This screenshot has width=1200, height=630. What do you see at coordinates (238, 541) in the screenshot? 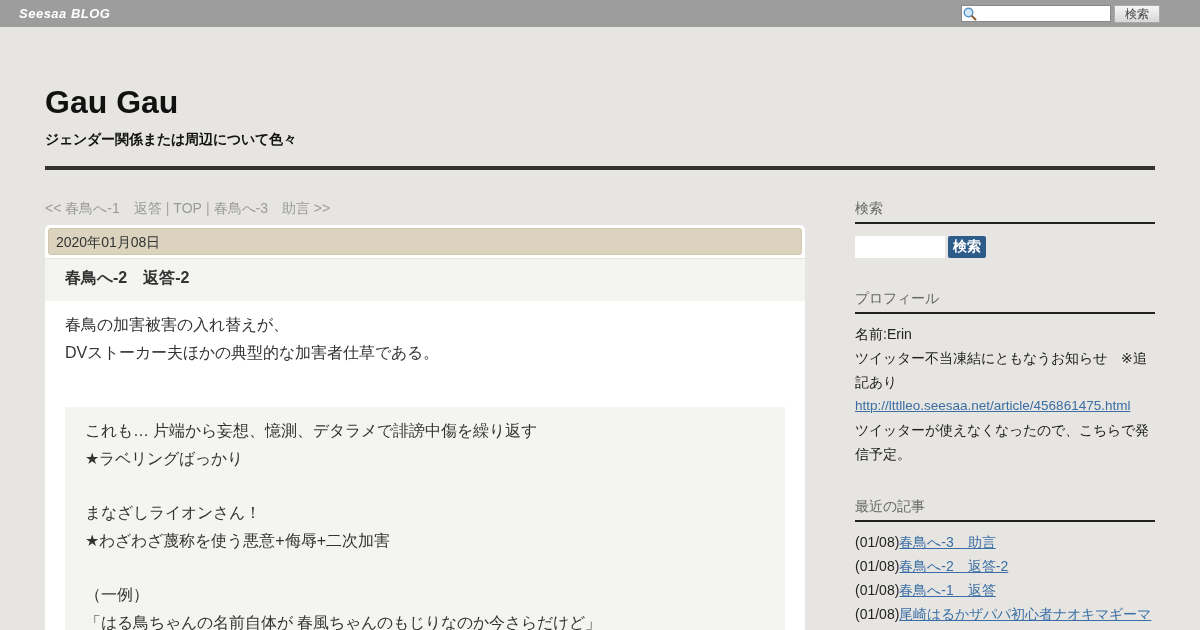
I see `quote-text: ★わざわざ蔑称を使う悪意+侮辱+二次加害` at bounding box center [238, 541].